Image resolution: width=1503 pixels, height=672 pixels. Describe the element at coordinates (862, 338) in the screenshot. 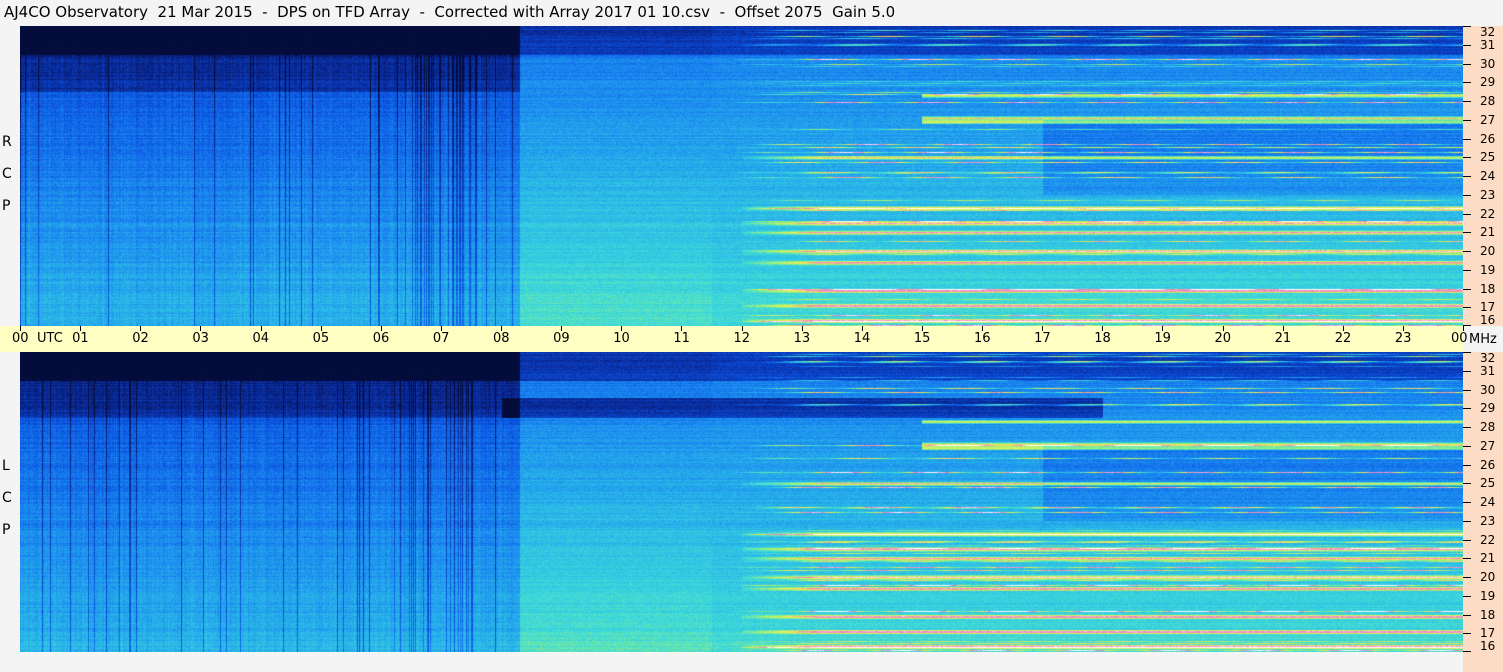

I see `time-tick-label: 14` at that location.